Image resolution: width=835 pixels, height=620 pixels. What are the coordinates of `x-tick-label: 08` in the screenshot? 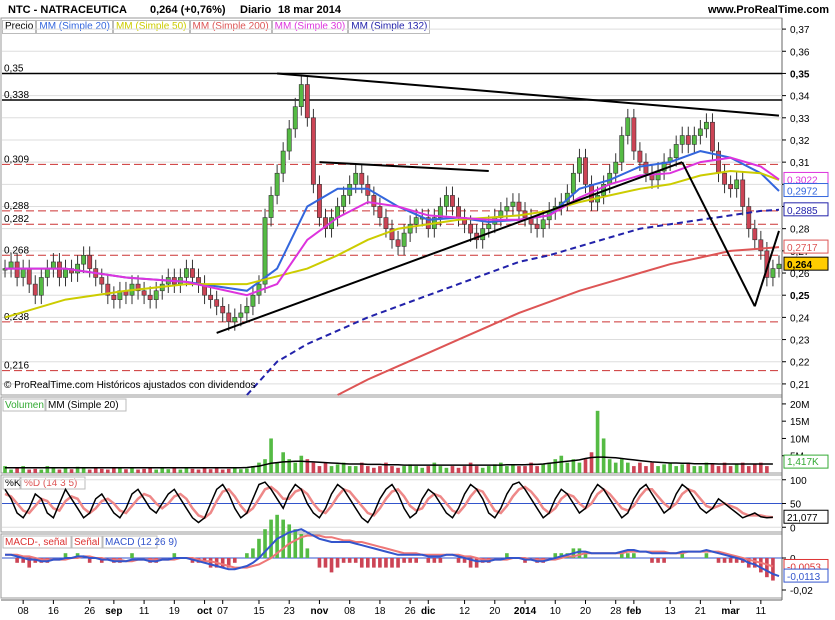 It's located at (350, 611).